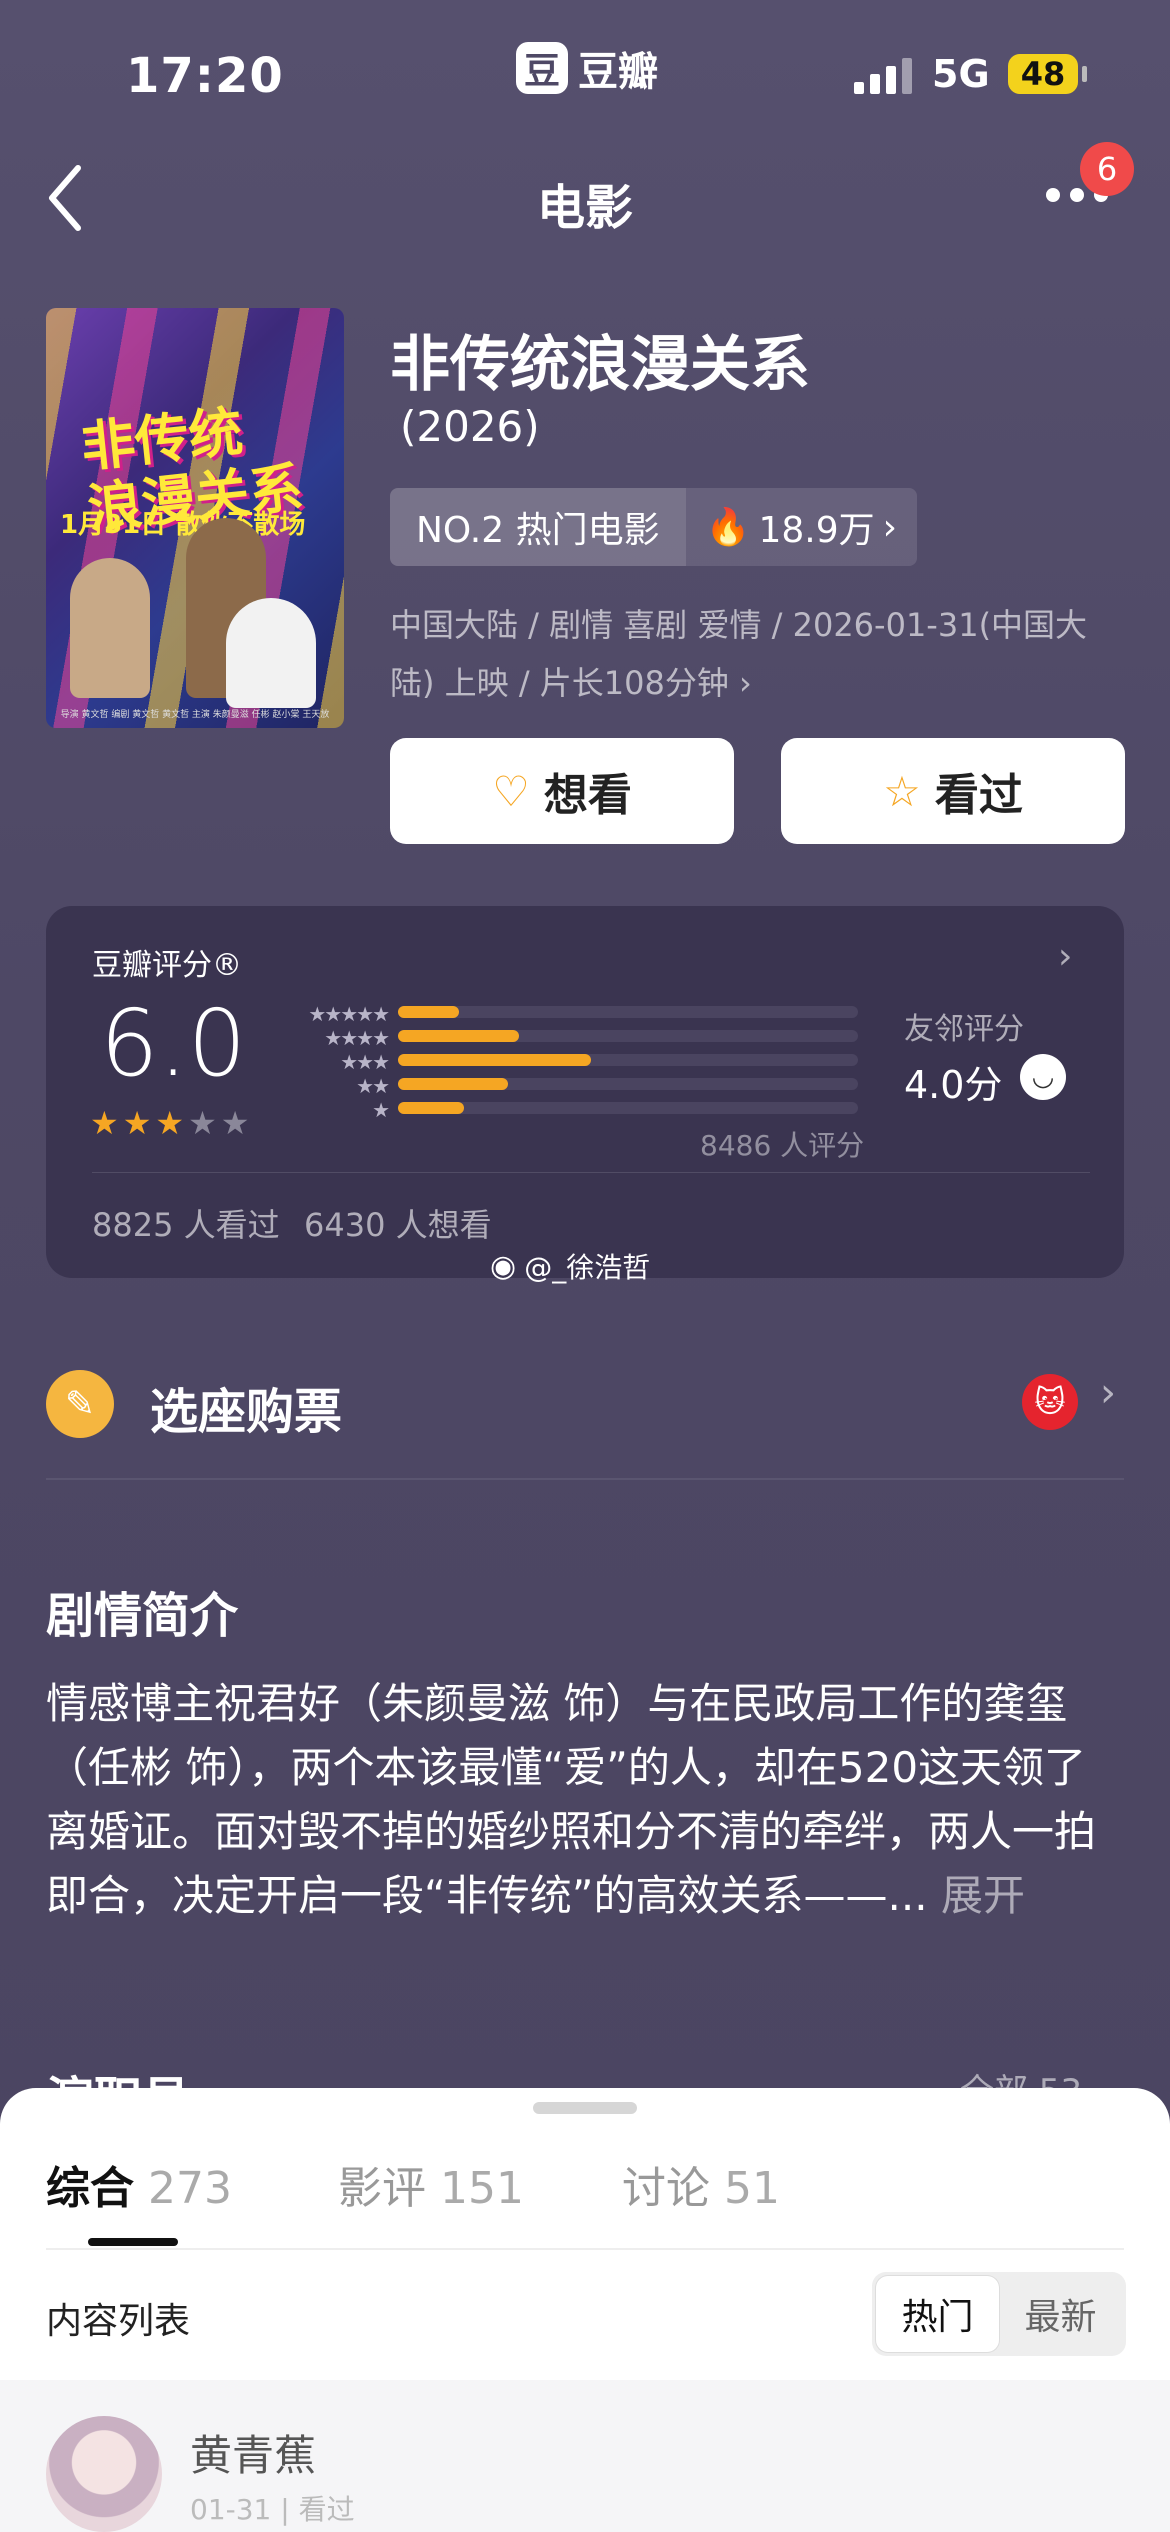 Image resolution: width=1170 pixels, height=2532 pixels. I want to click on wanted-count: 6430 人想看, so click(398, 1223).